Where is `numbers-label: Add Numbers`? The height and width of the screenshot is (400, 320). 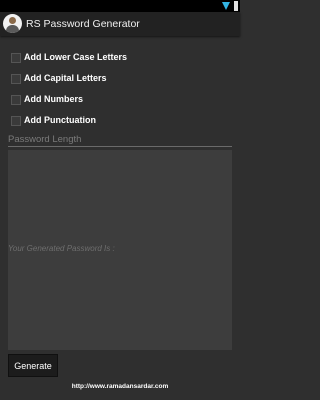
numbers-label: Add Numbers is located at coordinates (53, 99).